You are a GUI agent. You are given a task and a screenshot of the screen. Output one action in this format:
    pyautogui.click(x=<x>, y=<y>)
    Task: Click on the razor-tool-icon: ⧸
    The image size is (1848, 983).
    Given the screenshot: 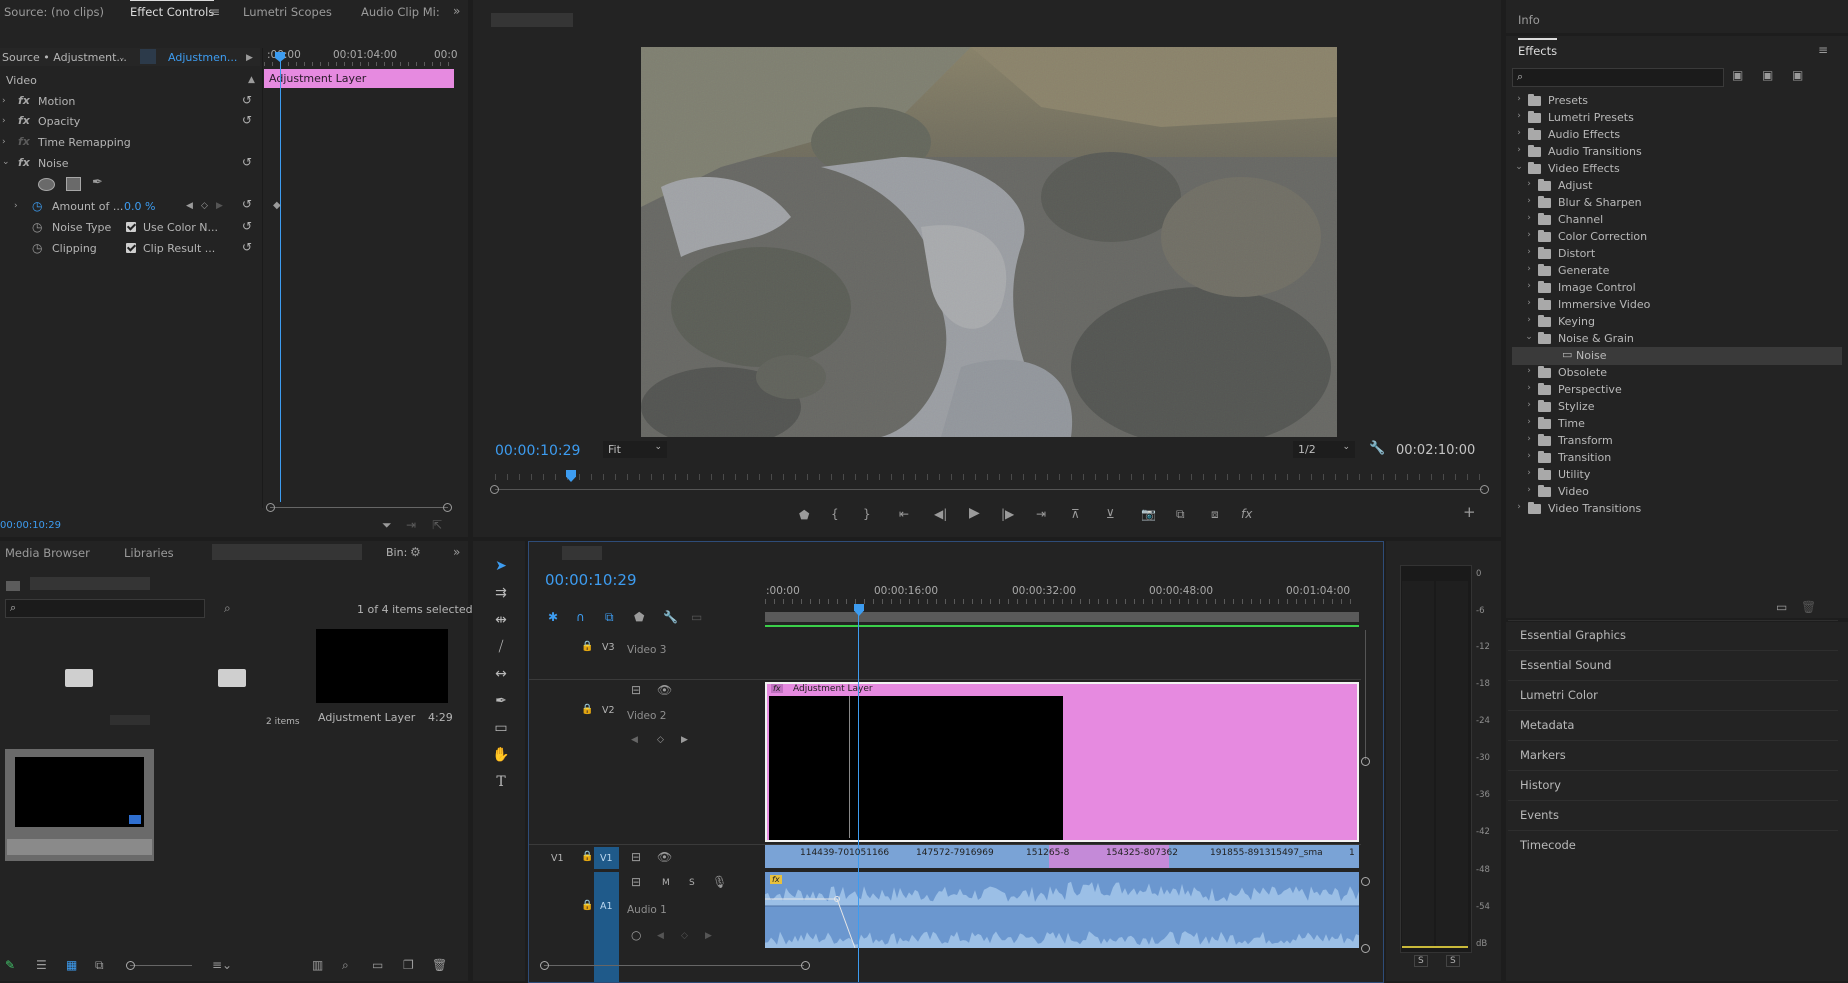 What is the action you would take?
    pyautogui.click(x=501, y=647)
    